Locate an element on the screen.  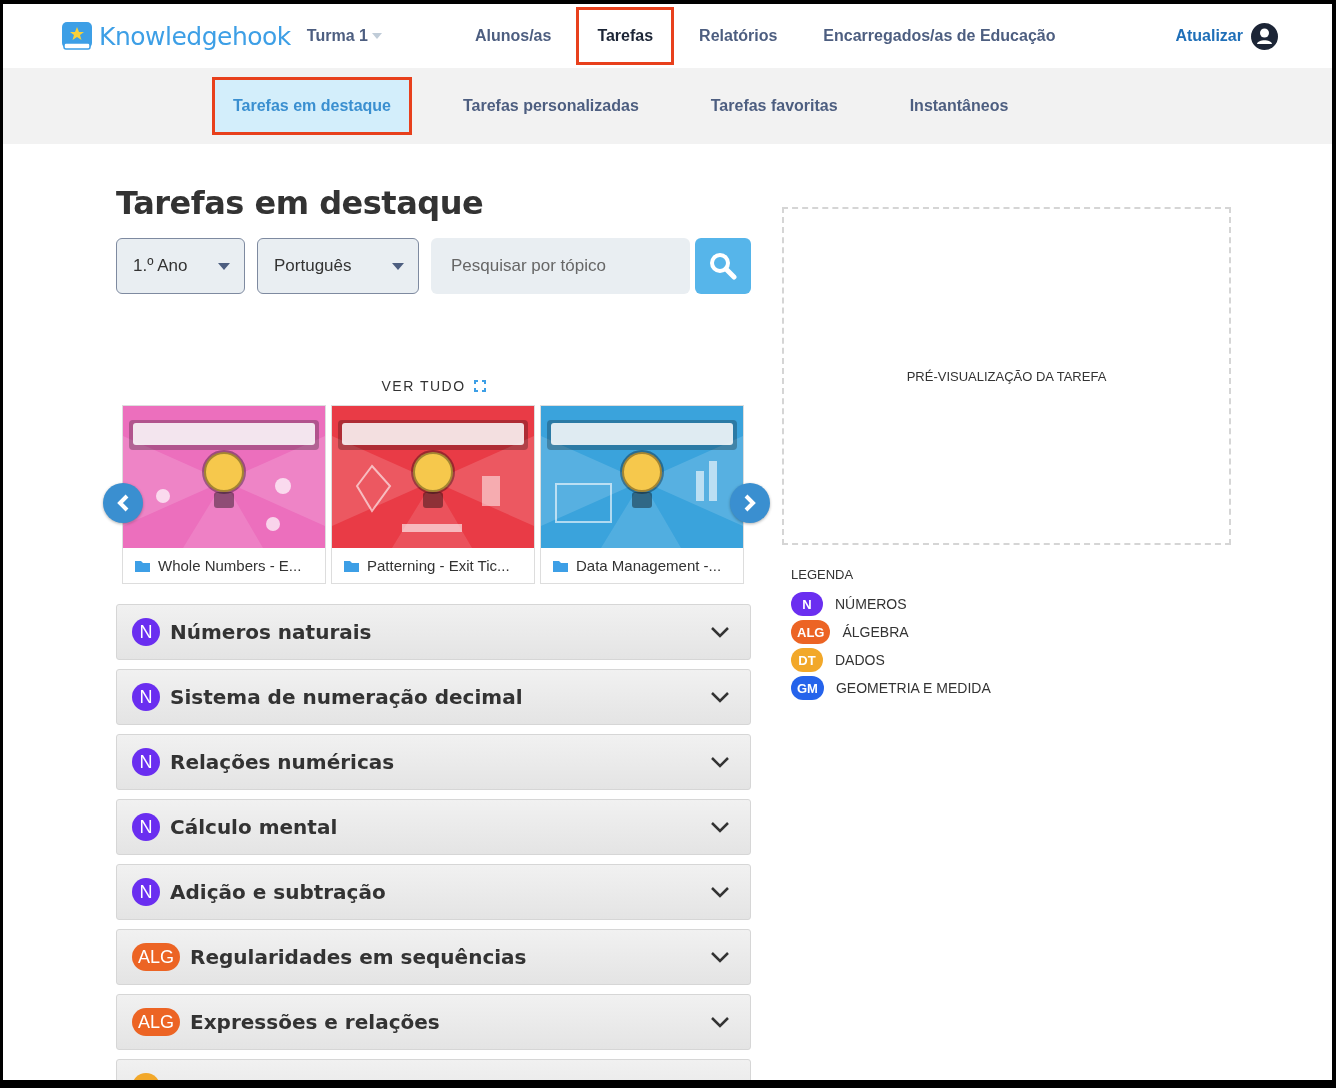
topic-title: Expressões e relações is located at coordinates (315, 1022).